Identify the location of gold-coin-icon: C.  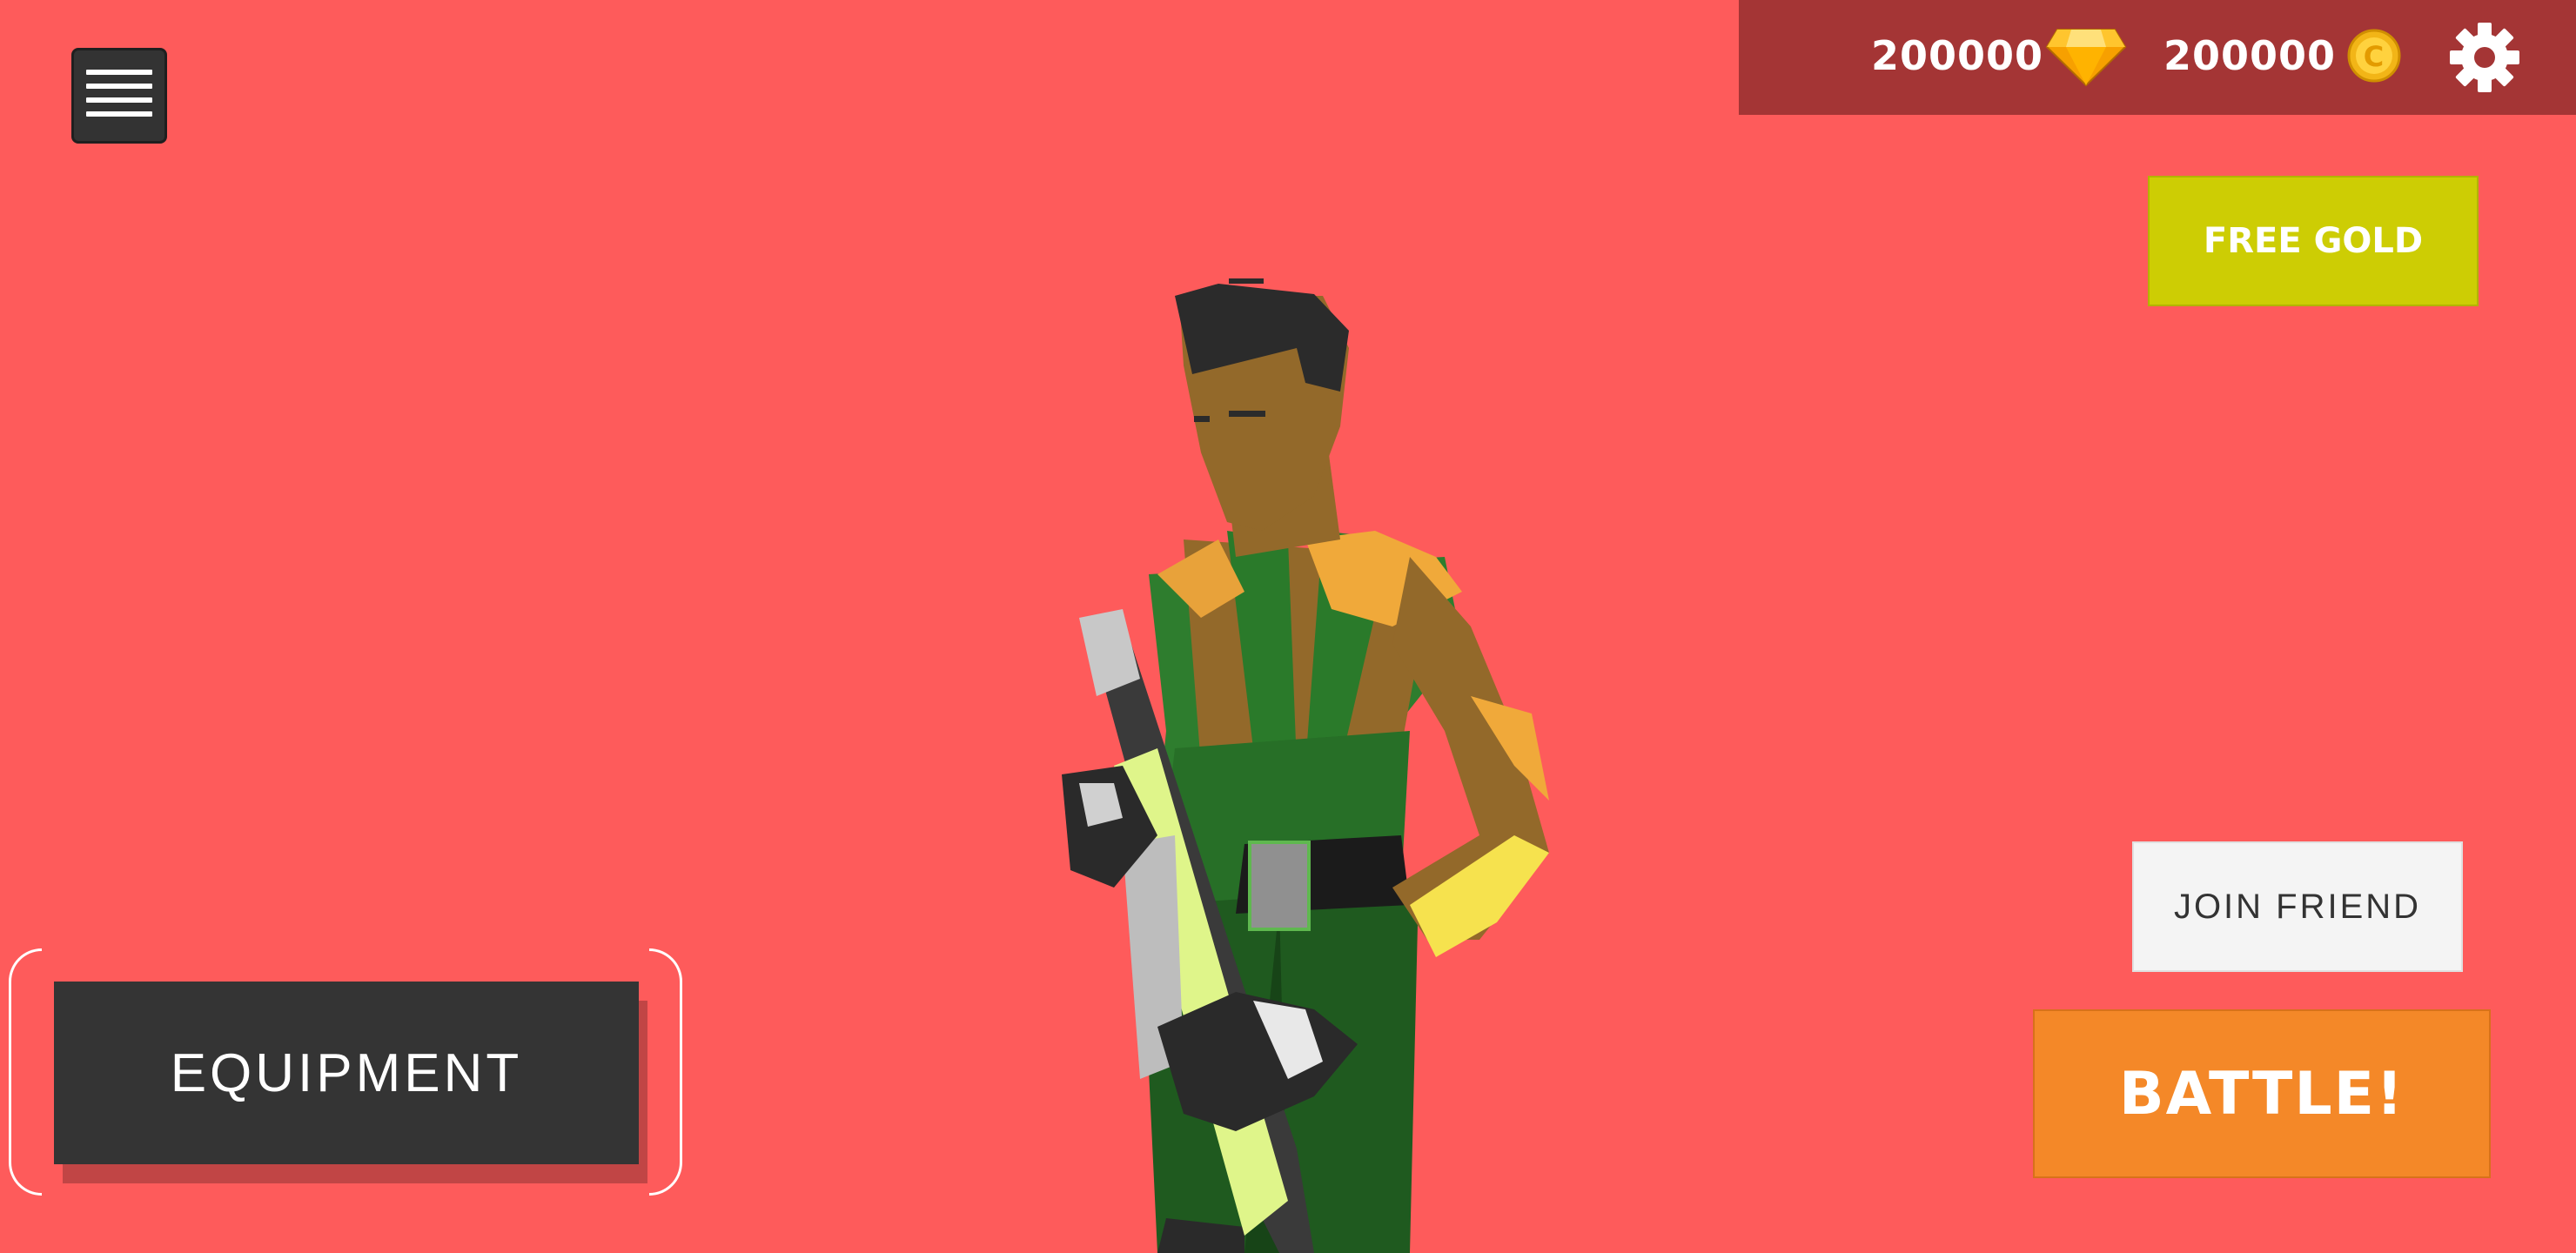
(2374, 56).